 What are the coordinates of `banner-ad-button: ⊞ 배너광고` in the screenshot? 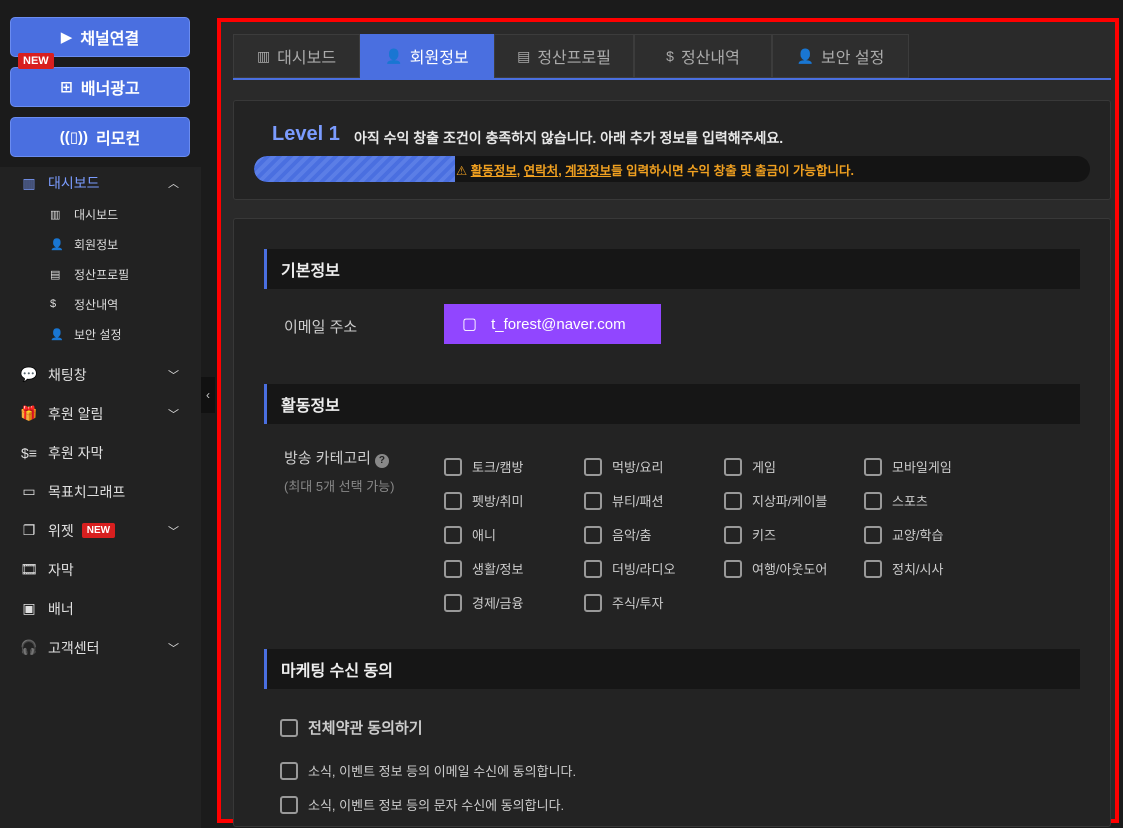 It's located at (100, 87).